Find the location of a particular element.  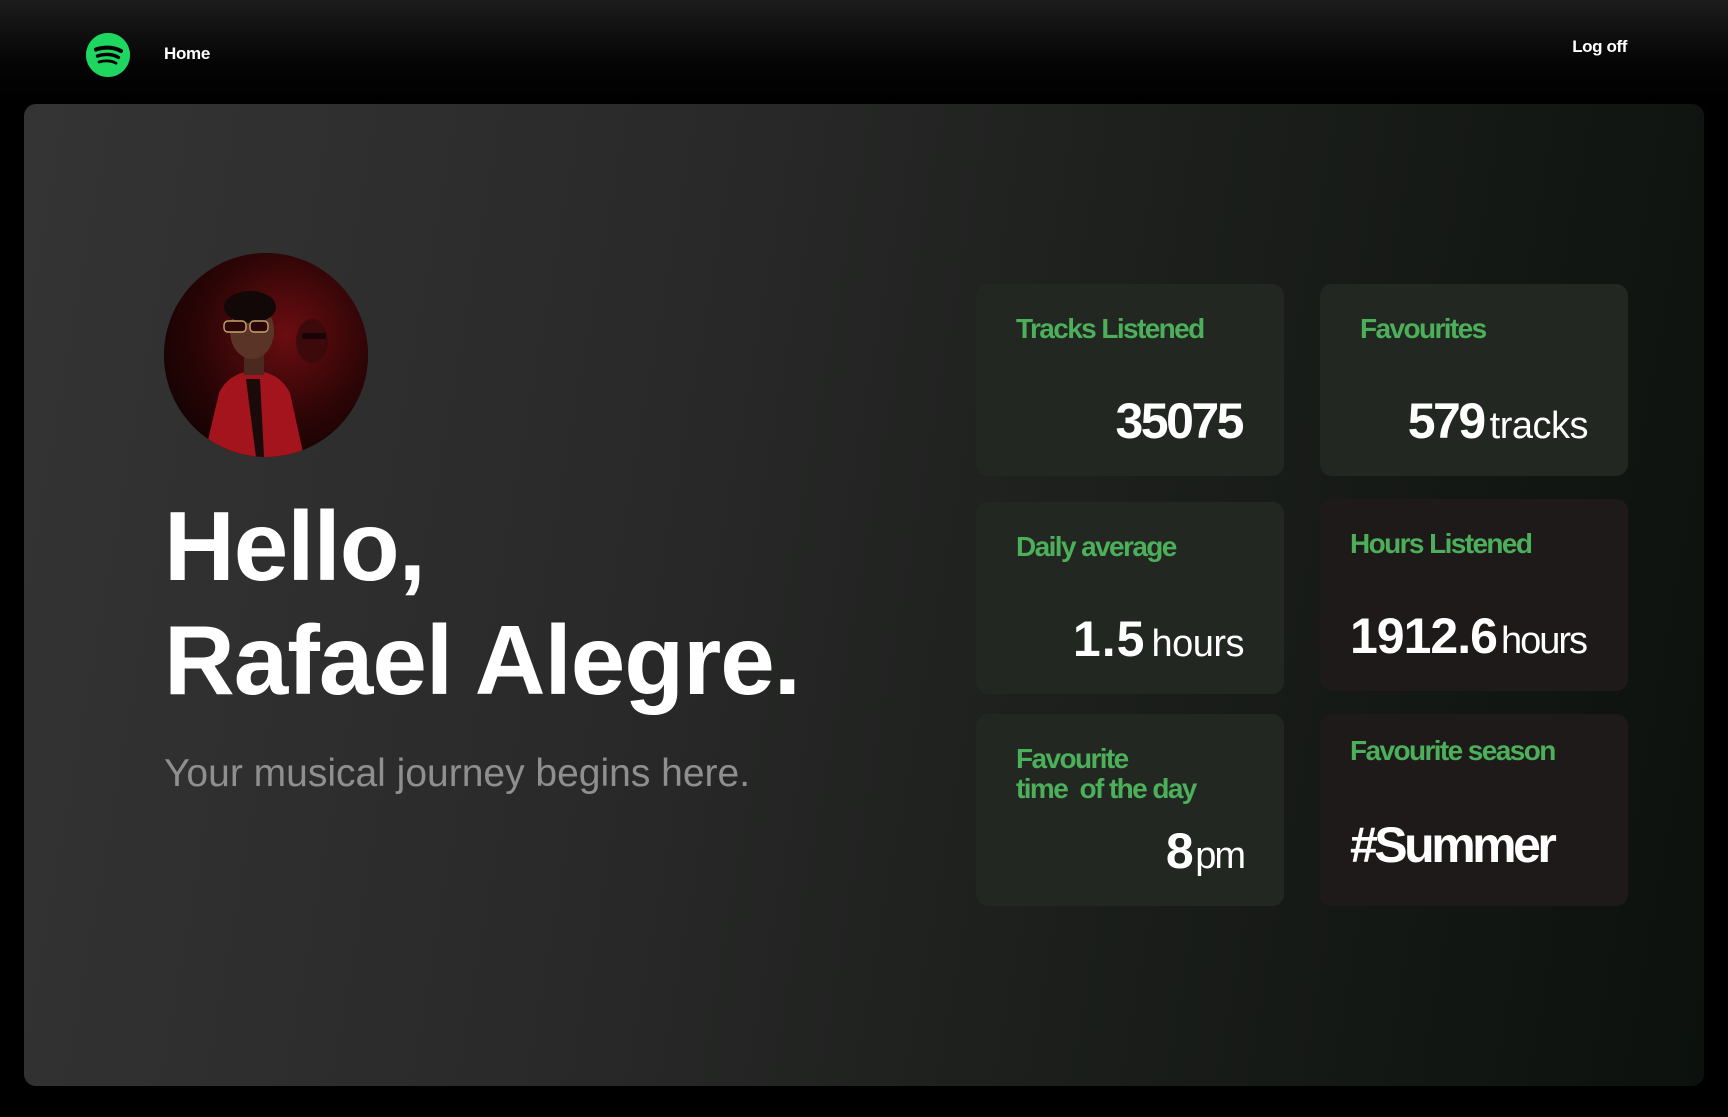

stat-value: 1912.6 hours is located at coordinates (1469, 636).